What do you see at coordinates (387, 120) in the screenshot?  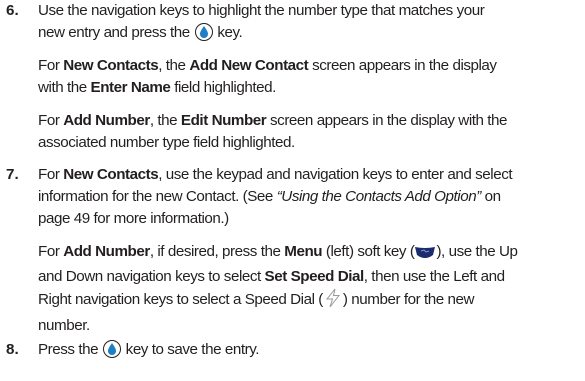 I see `text-run: screen appears in the display with the` at bounding box center [387, 120].